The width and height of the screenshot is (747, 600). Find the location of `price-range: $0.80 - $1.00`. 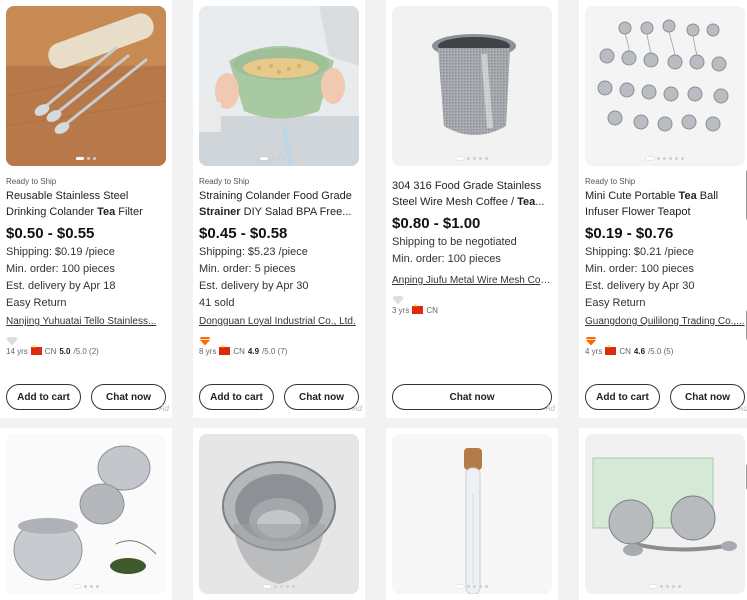

price-range: $0.80 - $1.00 is located at coordinates (436, 223).